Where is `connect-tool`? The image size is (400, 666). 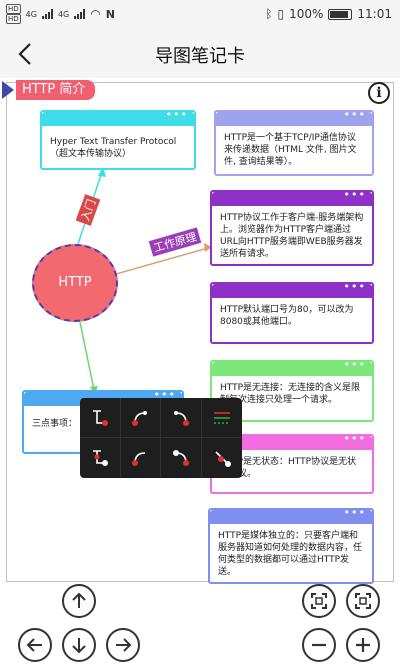 connect-tool is located at coordinates (141, 458).